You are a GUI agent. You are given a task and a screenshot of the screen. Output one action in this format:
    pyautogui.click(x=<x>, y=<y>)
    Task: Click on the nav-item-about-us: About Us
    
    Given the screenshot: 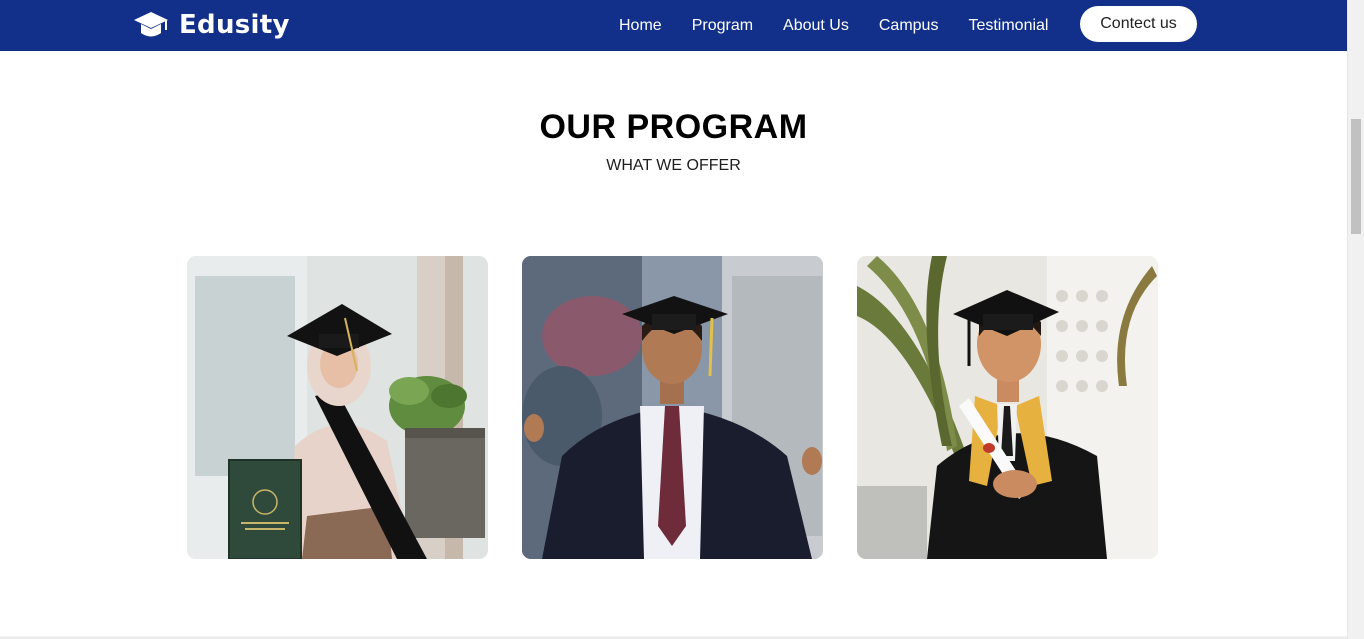 What is the action you would take?
    pyautogui.click(x=816, y=26)
    